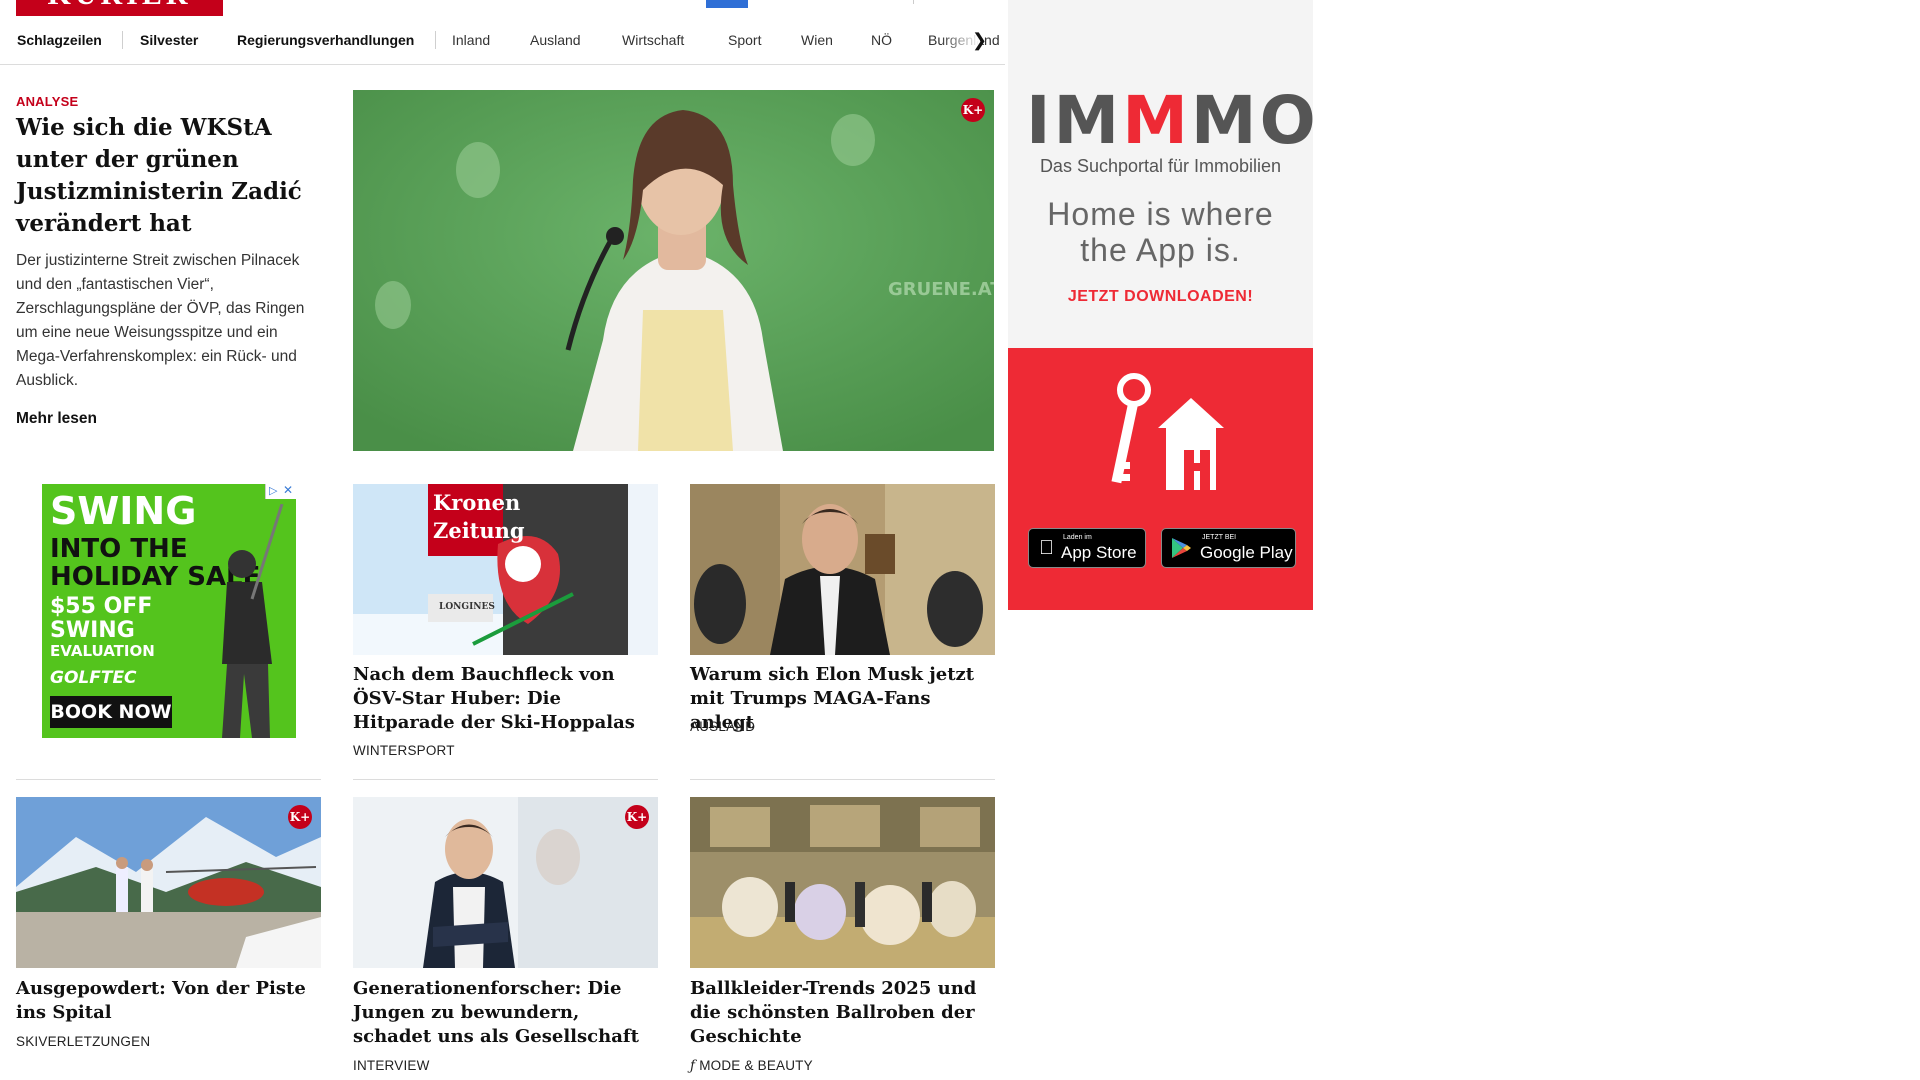 Image resolution: width=1920 pixels, height=1080 pixels. I want to click on nav-item-ausland: Ausland, so click(555, 40).